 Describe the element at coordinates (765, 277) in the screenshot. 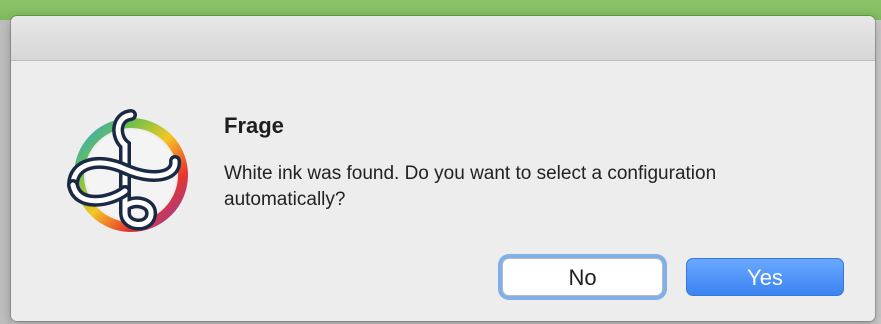

I see `yes-button: Yes` at that location.